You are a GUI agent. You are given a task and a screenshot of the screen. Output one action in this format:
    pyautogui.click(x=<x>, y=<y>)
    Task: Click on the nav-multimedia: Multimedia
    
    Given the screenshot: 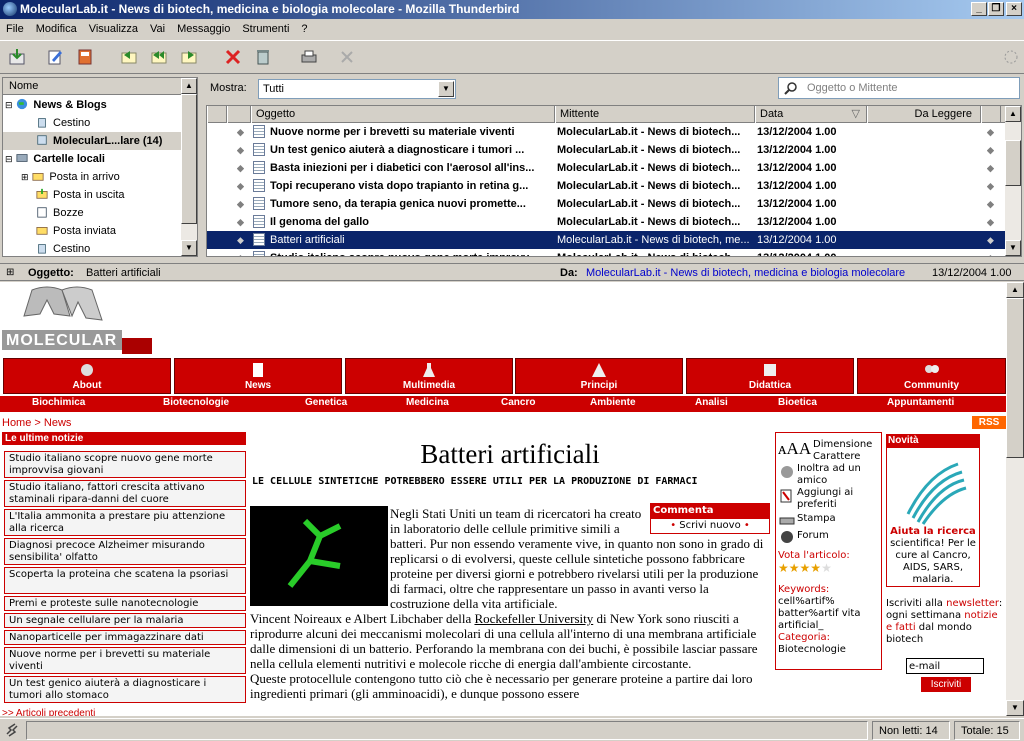 What is the action you would take?
    pyautogui.click(x=429, y=376)
    